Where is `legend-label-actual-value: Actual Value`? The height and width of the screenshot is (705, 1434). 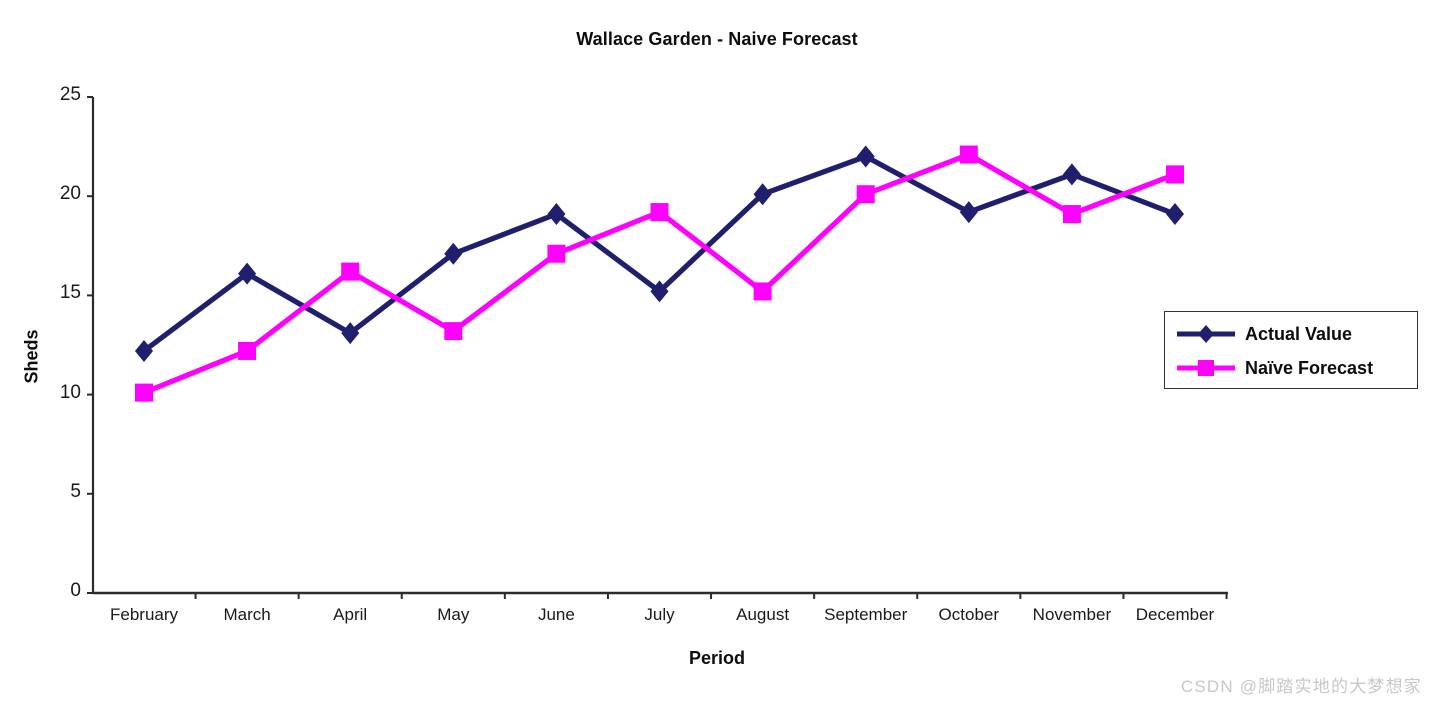 legend-label-actual-value: Actual Value is located at coordinates (1299, 333).